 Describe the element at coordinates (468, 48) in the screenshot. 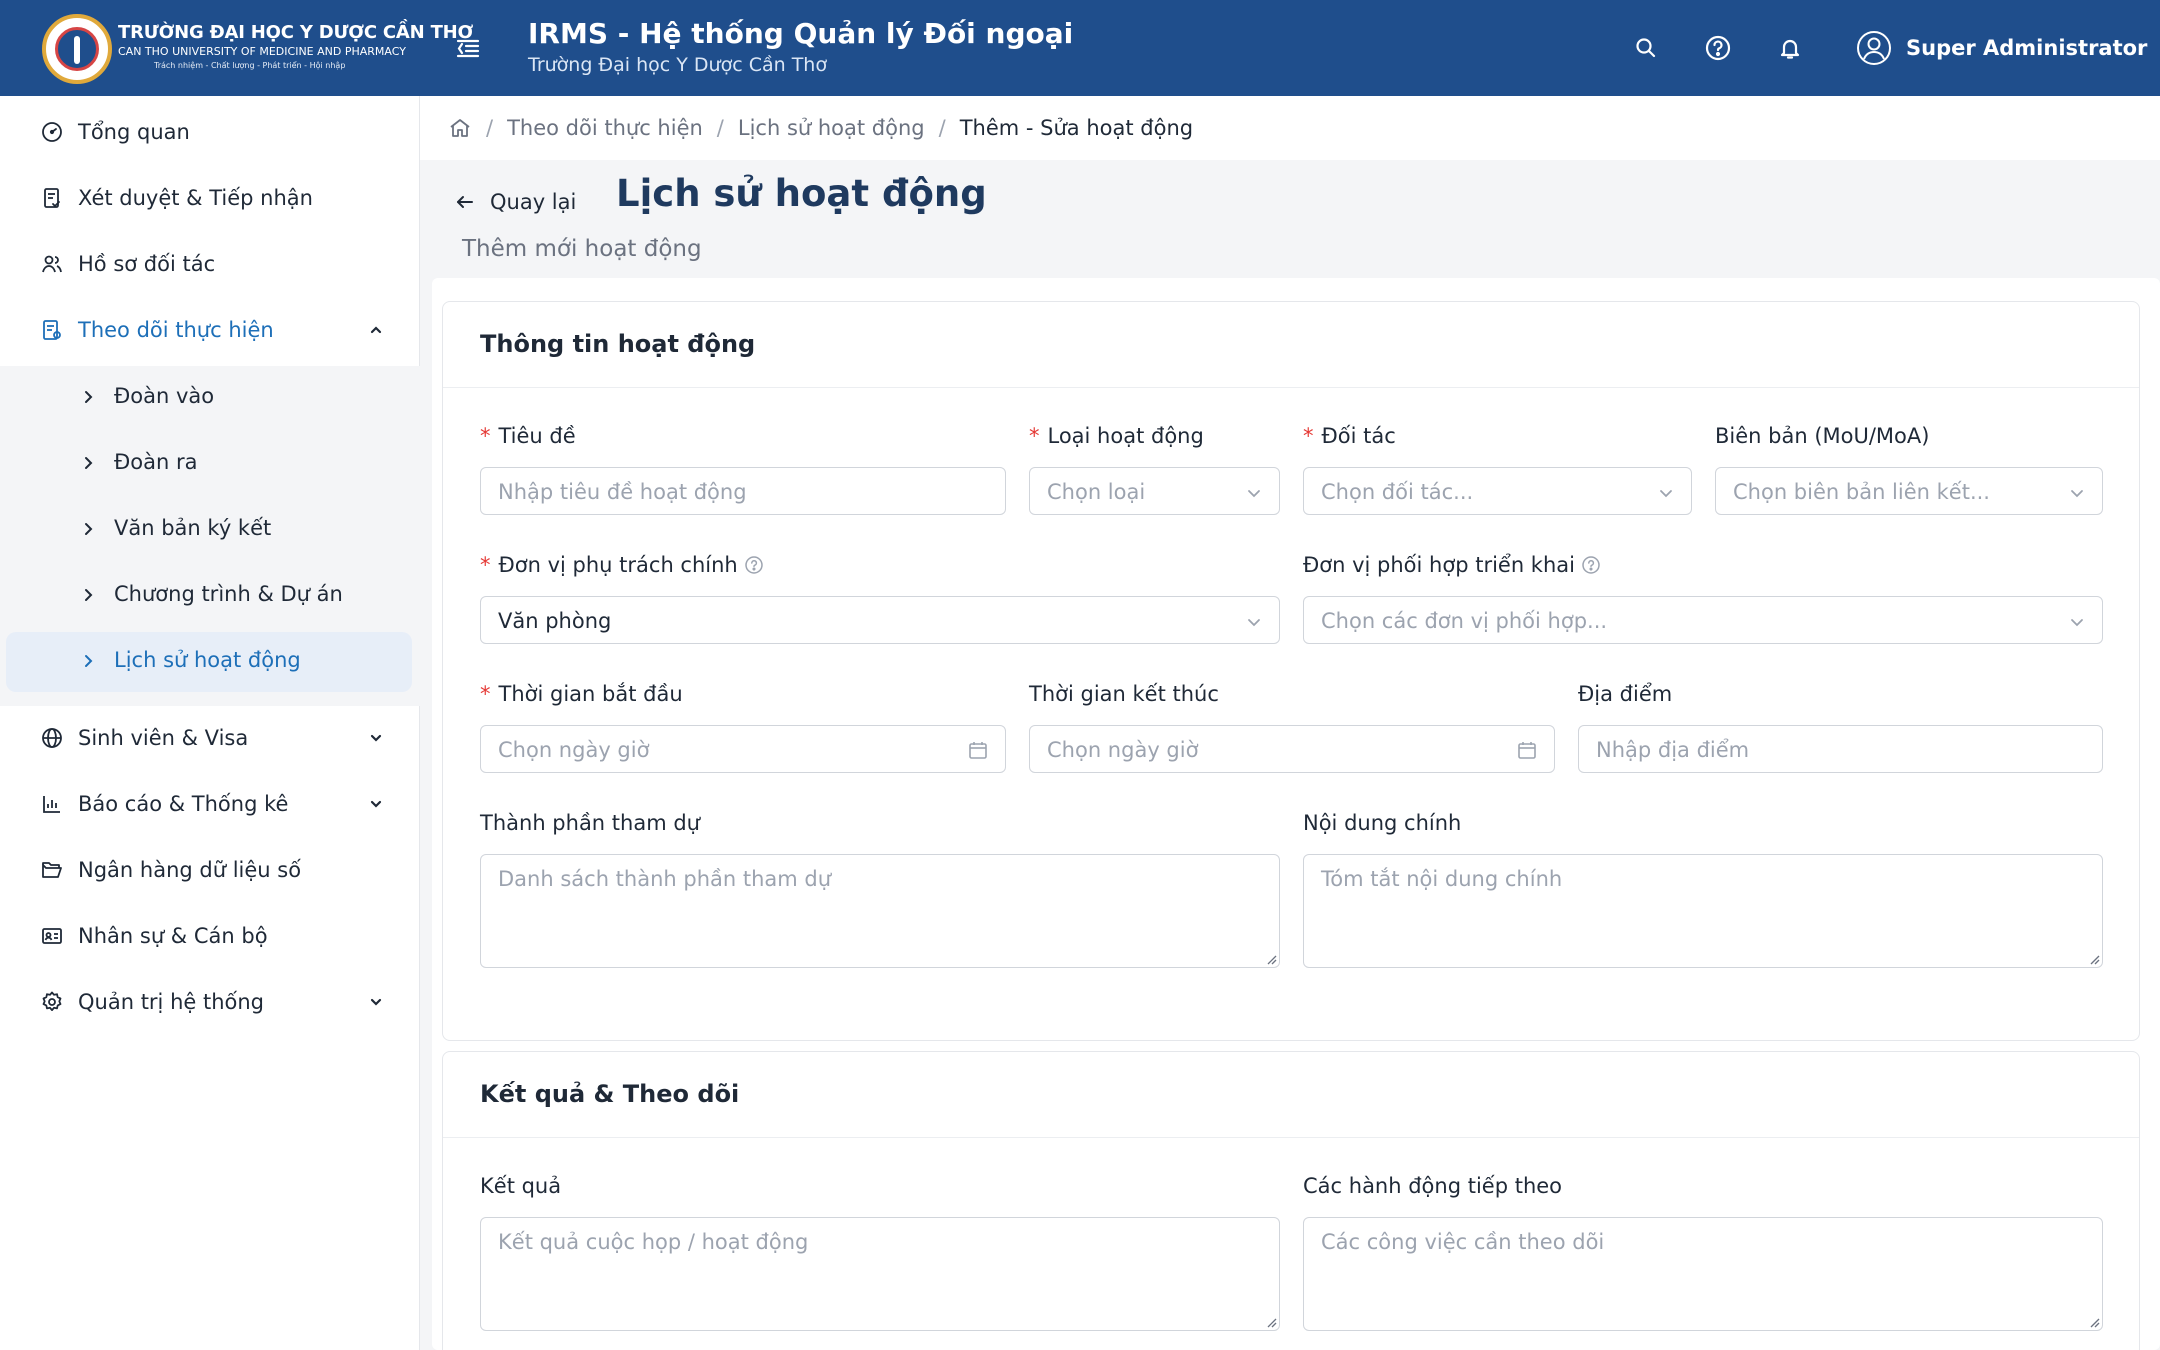

I see `menu-collapse-icon` at that location.